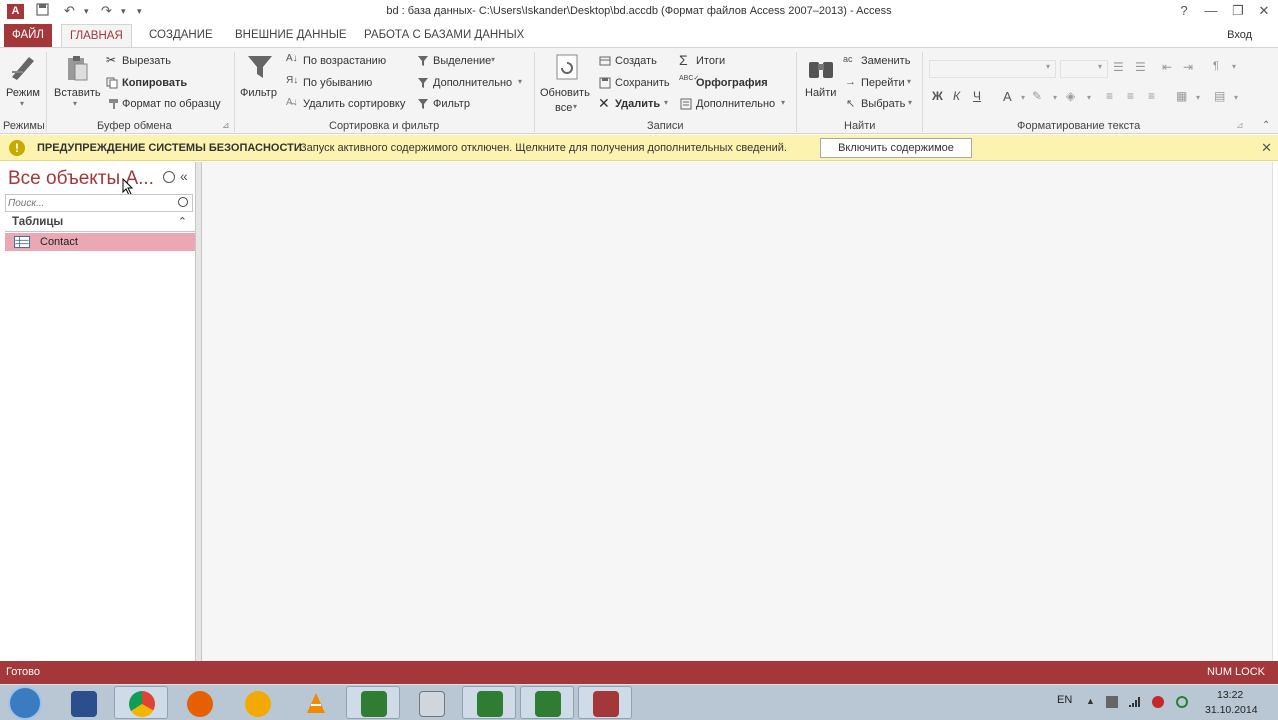 Image resolution: width=1278 pixels, height=720 pixels. I want to click on gridlines-dropdown-icon: ▾, so click(1198, 97).